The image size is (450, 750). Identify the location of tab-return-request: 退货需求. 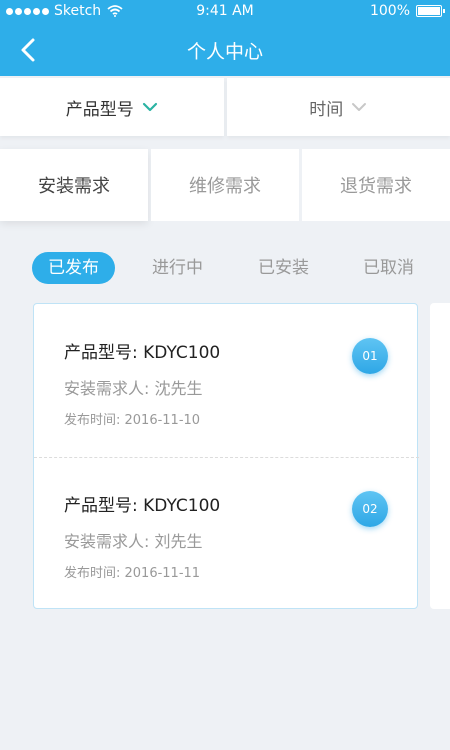
(376, 185).